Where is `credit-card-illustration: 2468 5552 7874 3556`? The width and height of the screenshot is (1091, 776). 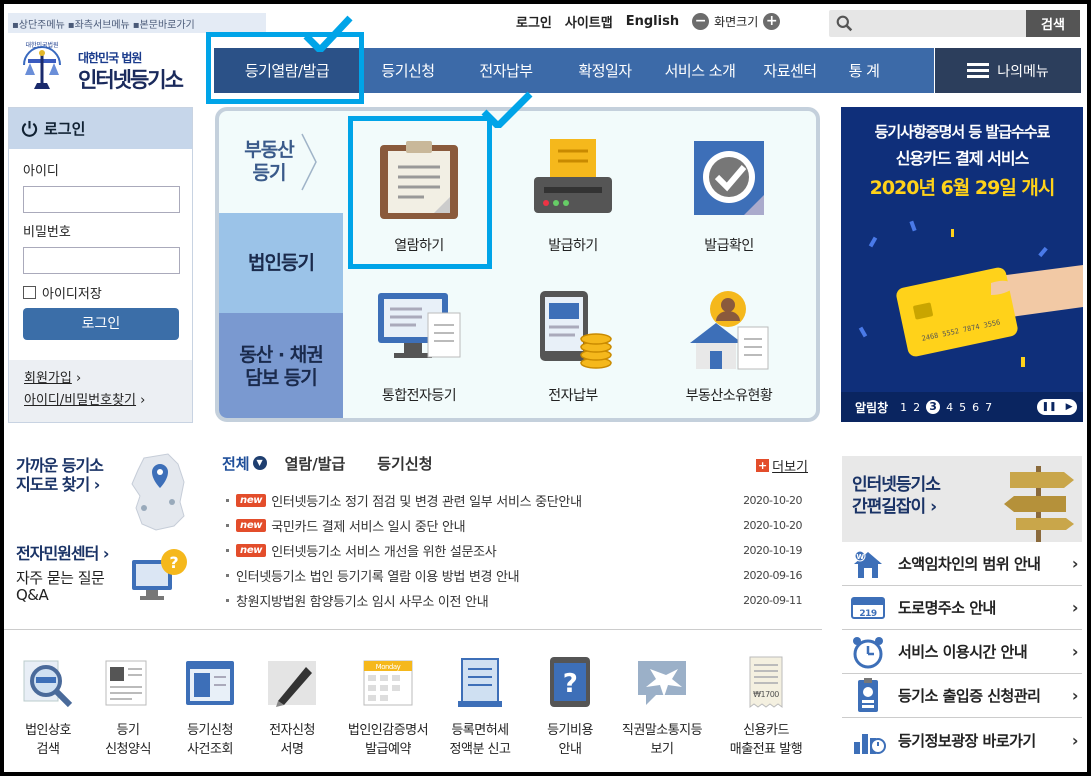
credit-card-illustration: 2468 5552 7874 3556 is located at coordinates (970, 293).